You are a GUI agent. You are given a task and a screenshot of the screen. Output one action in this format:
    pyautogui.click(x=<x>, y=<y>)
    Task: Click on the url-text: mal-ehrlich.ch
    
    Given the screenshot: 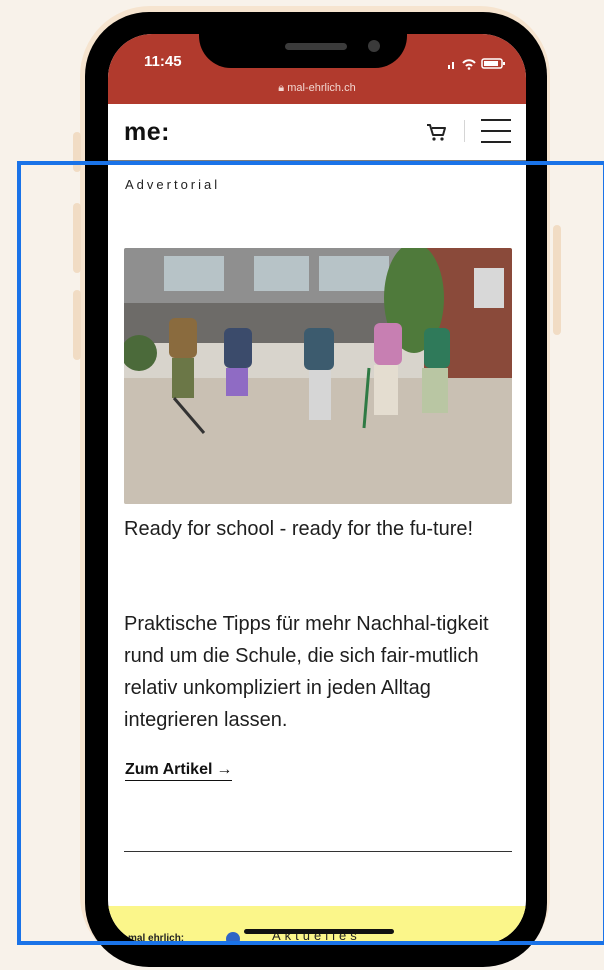 What is the action you would take?
    pyautogui.click(x=321, y=88)
    